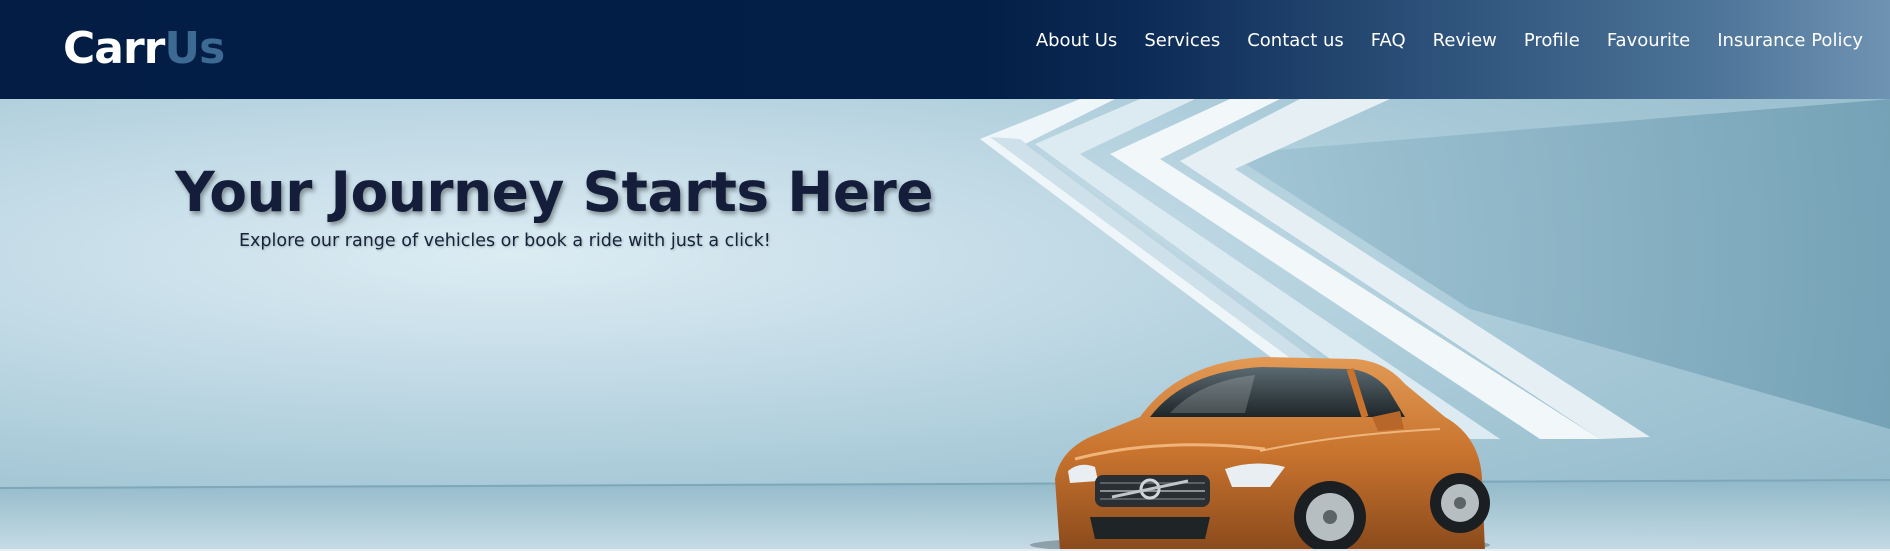  What do you see at coordinates (1388, 41) in the screenshot?
I see `nav-faq: FAQ` at bounding box center [1388, 41].